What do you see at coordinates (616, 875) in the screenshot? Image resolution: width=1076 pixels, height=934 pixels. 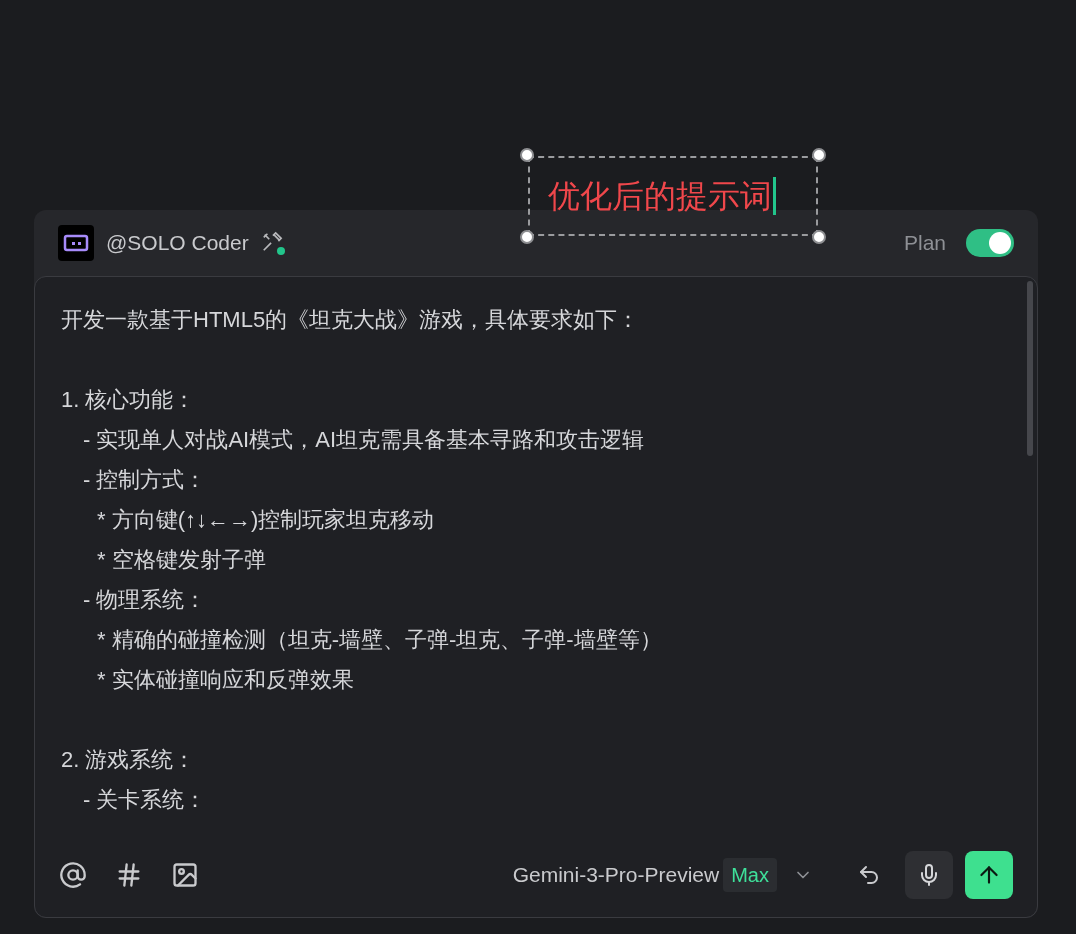 I see `model-name: Gemini-3-Pro-Preview` at bounding box center [616, 875].